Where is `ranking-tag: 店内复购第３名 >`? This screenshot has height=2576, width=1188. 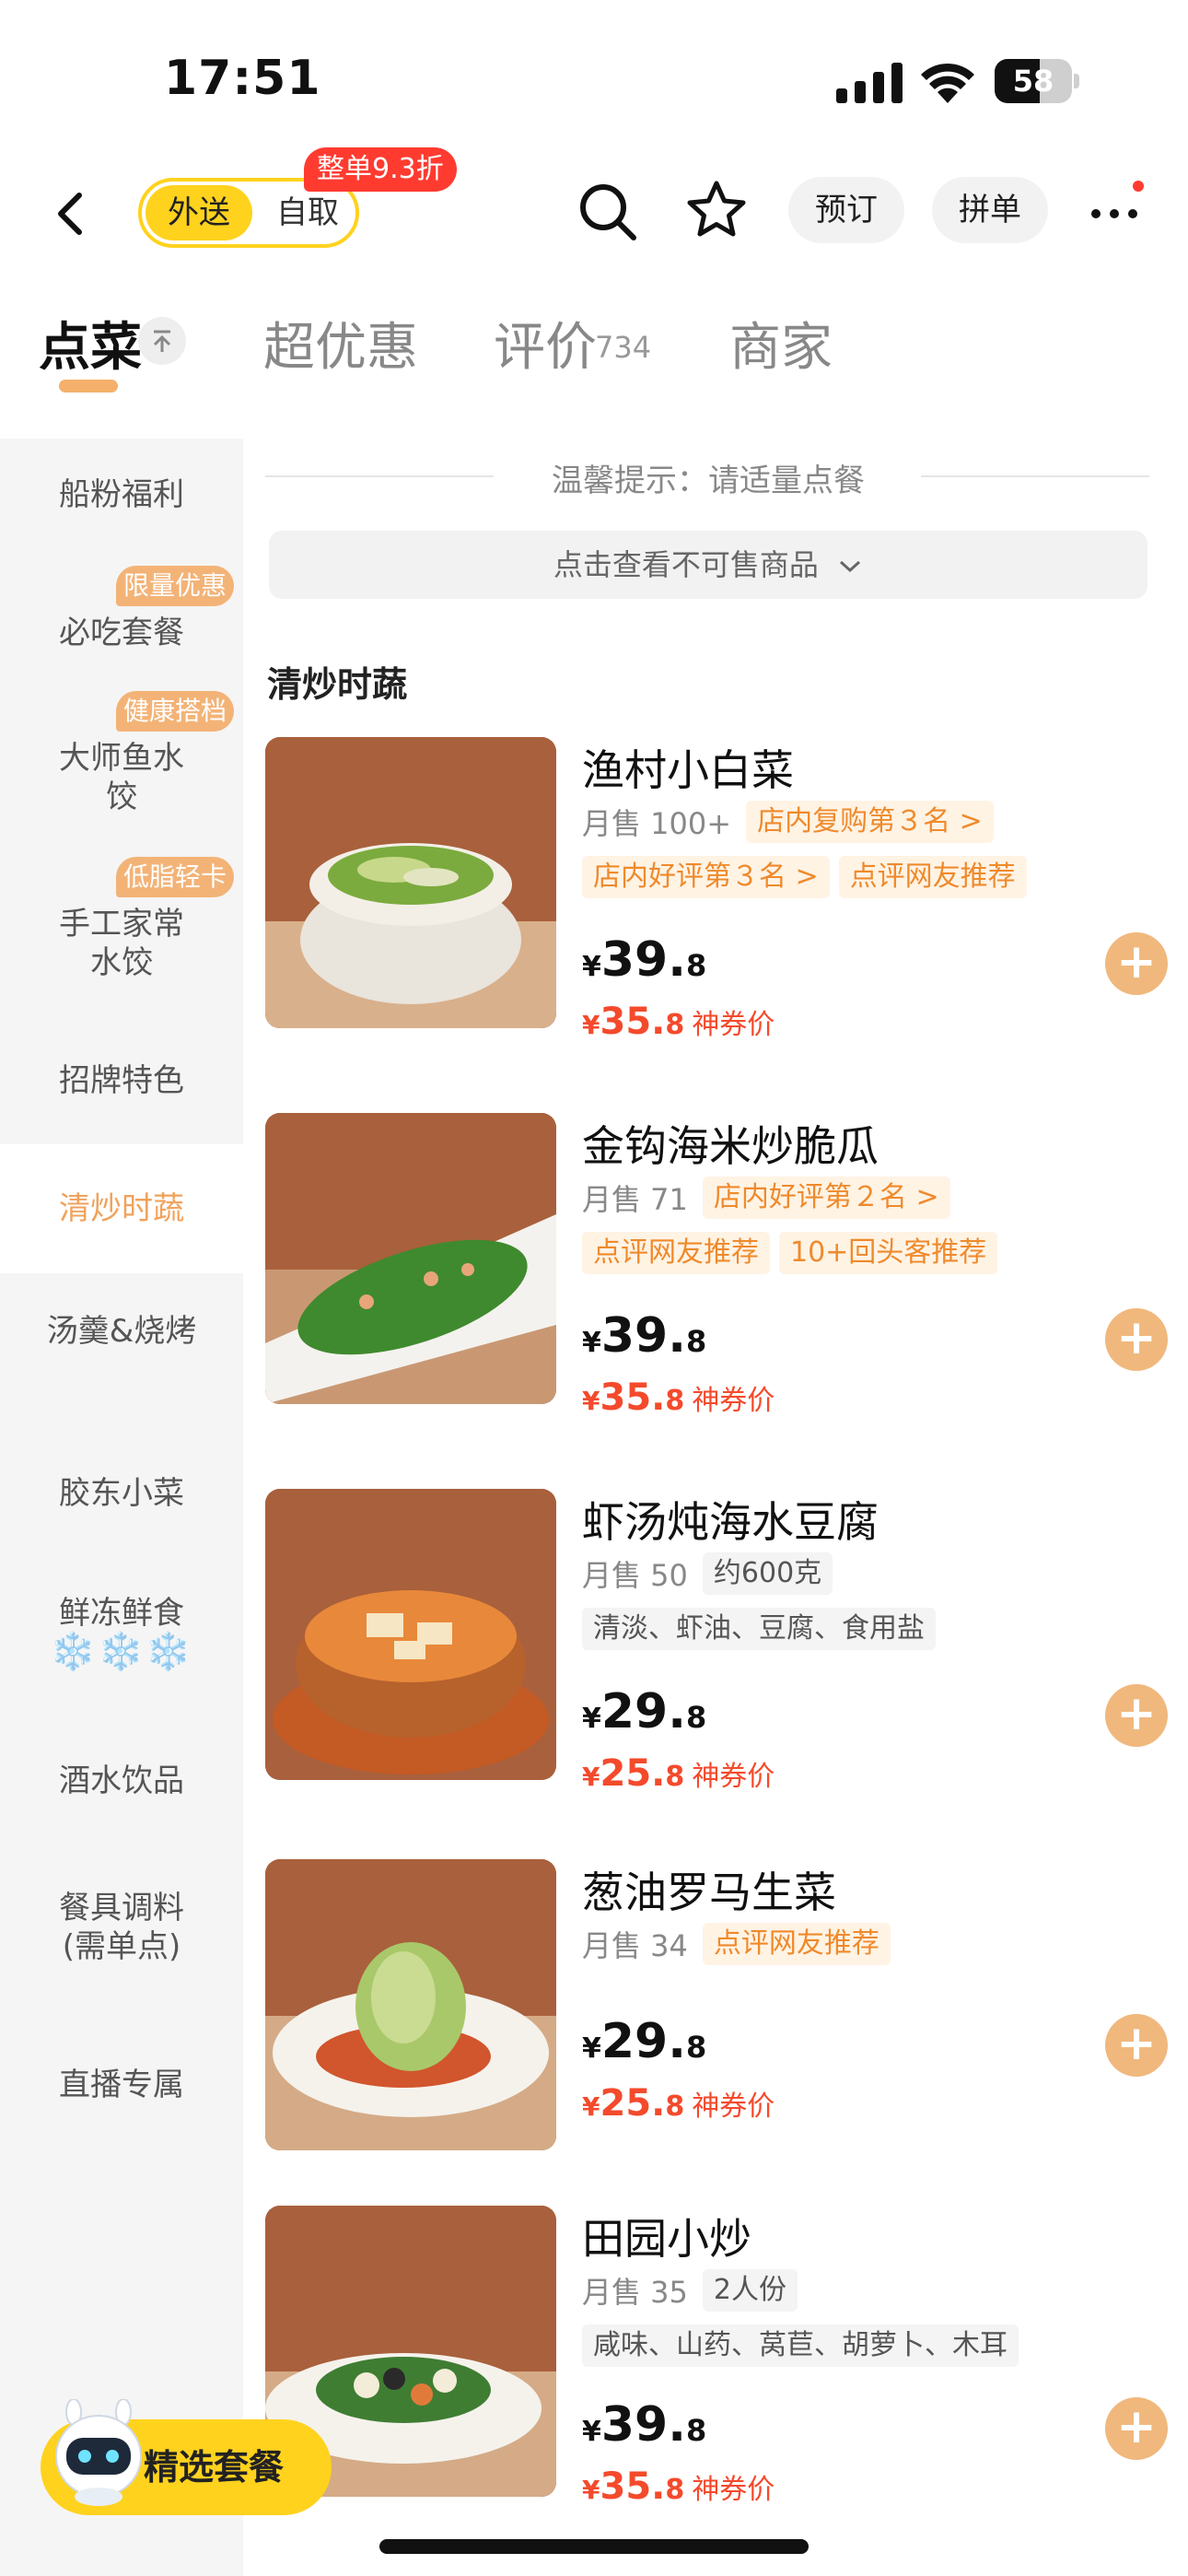
ranking-tag: 店内复购第３名 > is located at coordinates (870, 822).